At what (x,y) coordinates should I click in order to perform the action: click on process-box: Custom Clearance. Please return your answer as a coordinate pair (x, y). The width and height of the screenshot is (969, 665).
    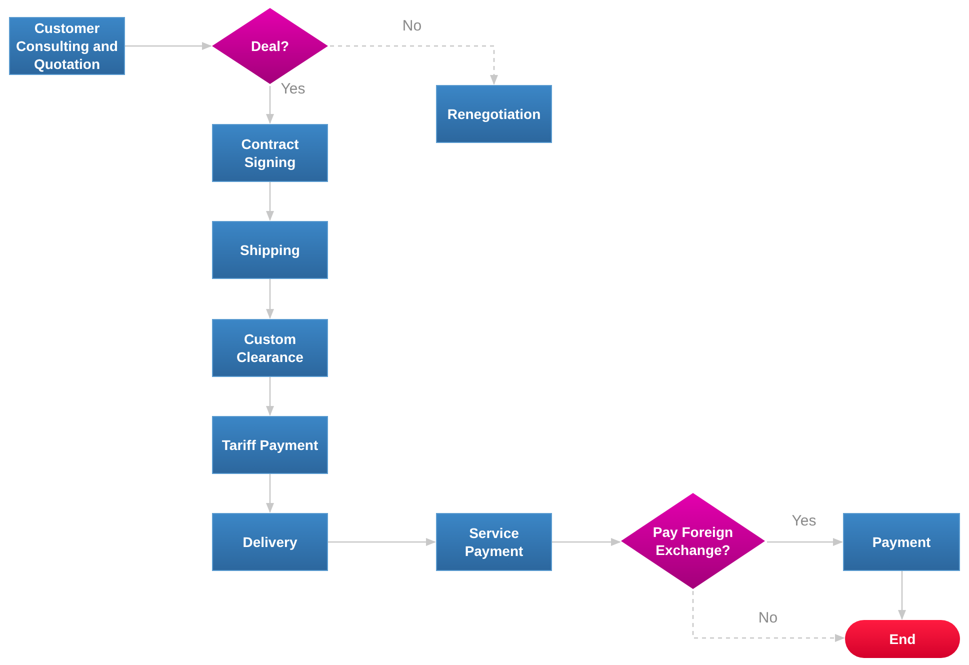
    Looking at the image, I should click on (270, 348).